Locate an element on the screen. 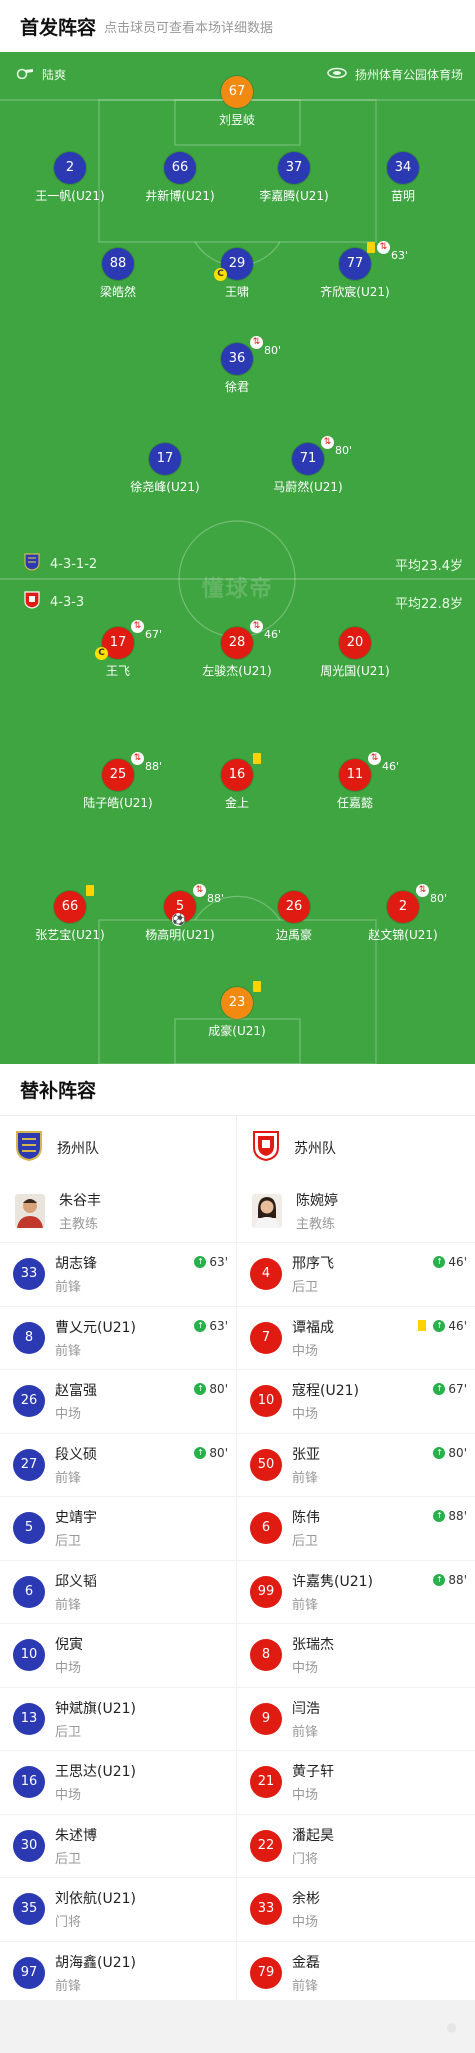 The height and width of the screenshot is (2053, 475). sub-row: 8 张瑞杰 中场 is located at coordinates (356, 1655).